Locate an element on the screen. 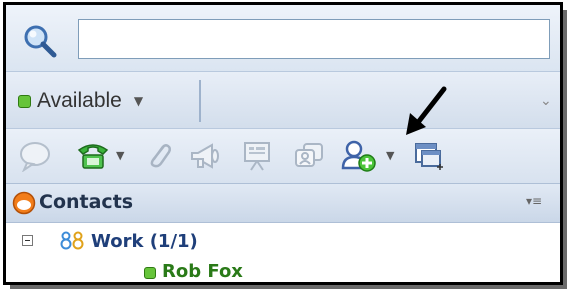 This screenshot has width=567, height=289. status-label: Available is located at coordinates (79, 100).